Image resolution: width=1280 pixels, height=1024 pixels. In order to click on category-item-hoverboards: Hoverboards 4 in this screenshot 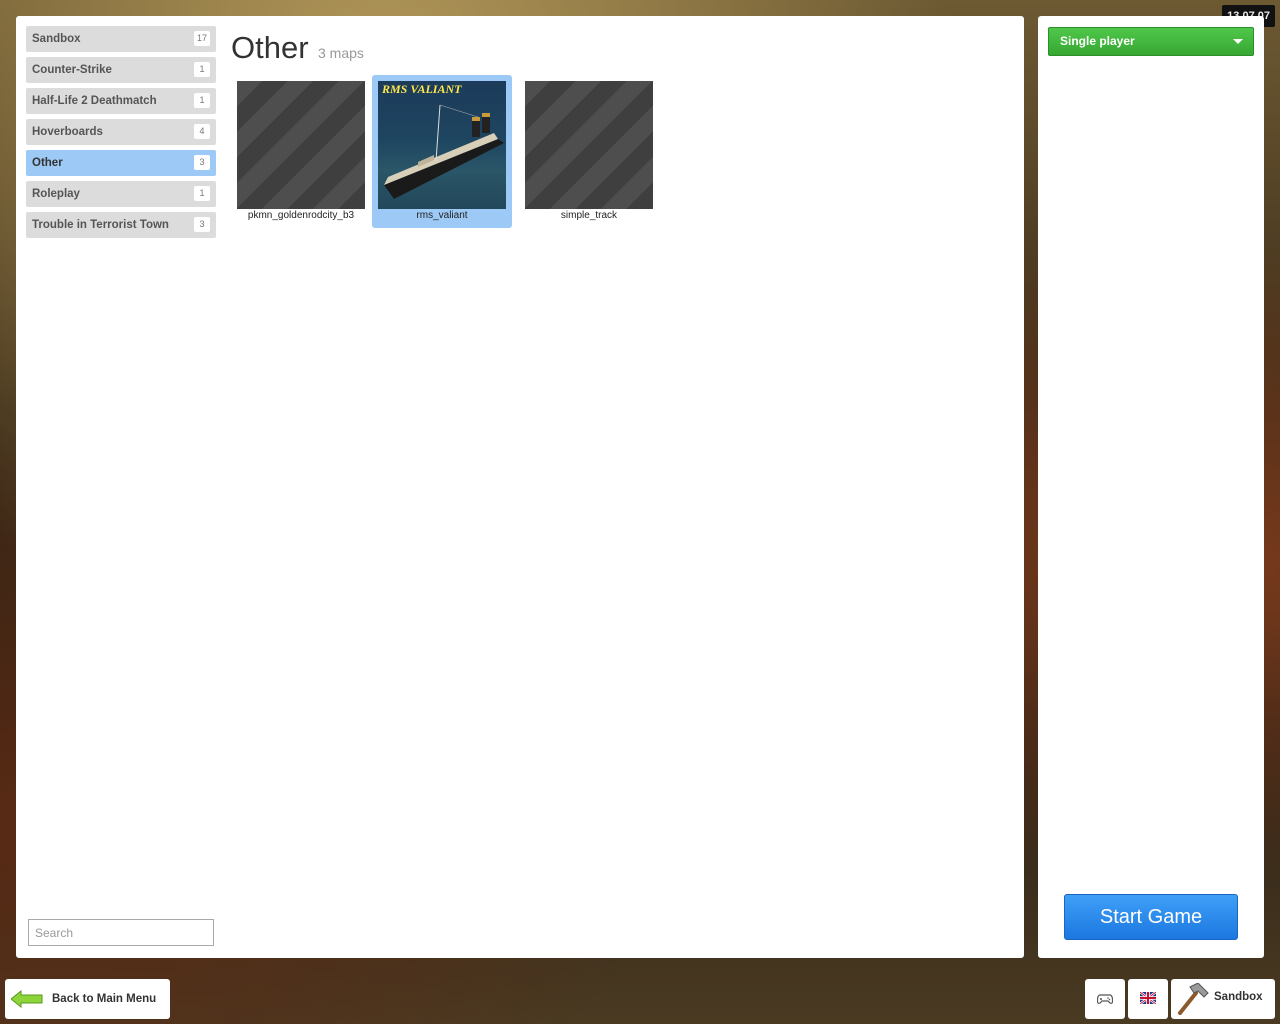, I will do `click(121, 132)`.